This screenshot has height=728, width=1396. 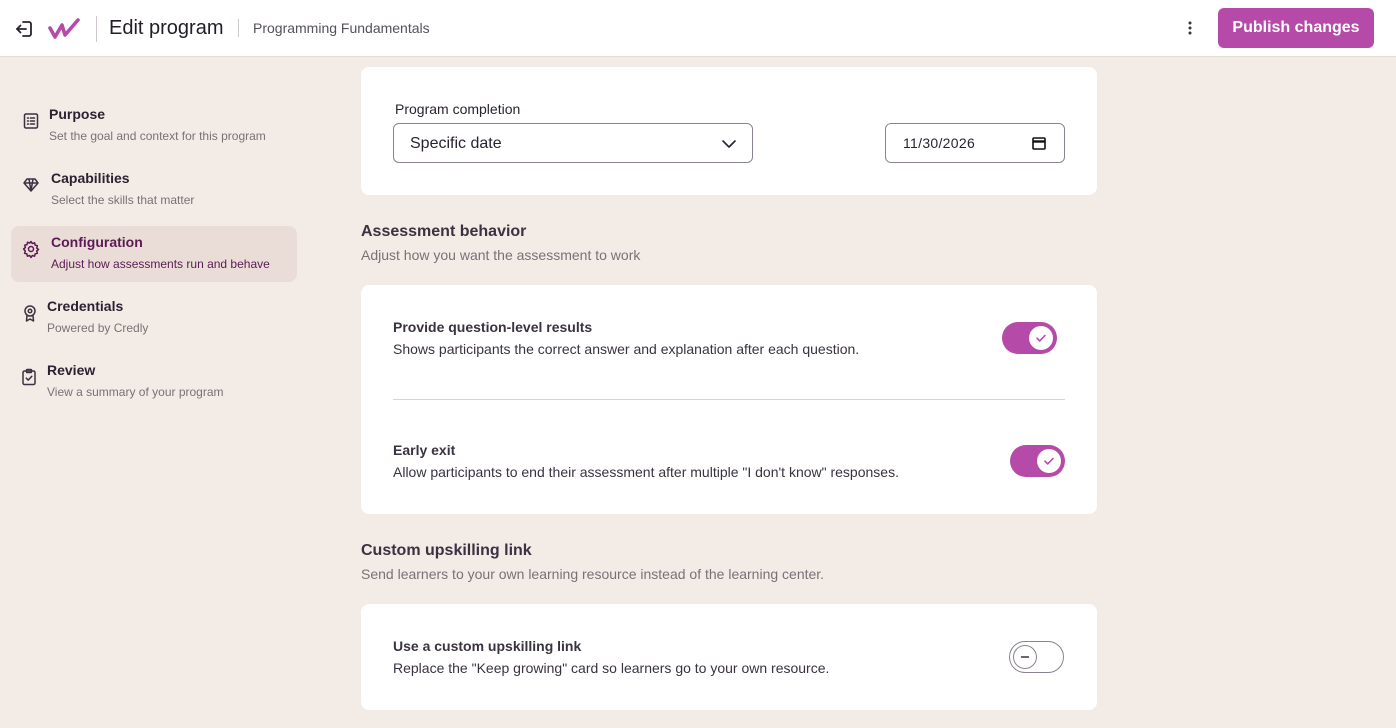 What do you see at coordinates (1296, 28) in the screenshot?
I see `publish-changes-button: Publish changes` at bounding box center [1296, 28].